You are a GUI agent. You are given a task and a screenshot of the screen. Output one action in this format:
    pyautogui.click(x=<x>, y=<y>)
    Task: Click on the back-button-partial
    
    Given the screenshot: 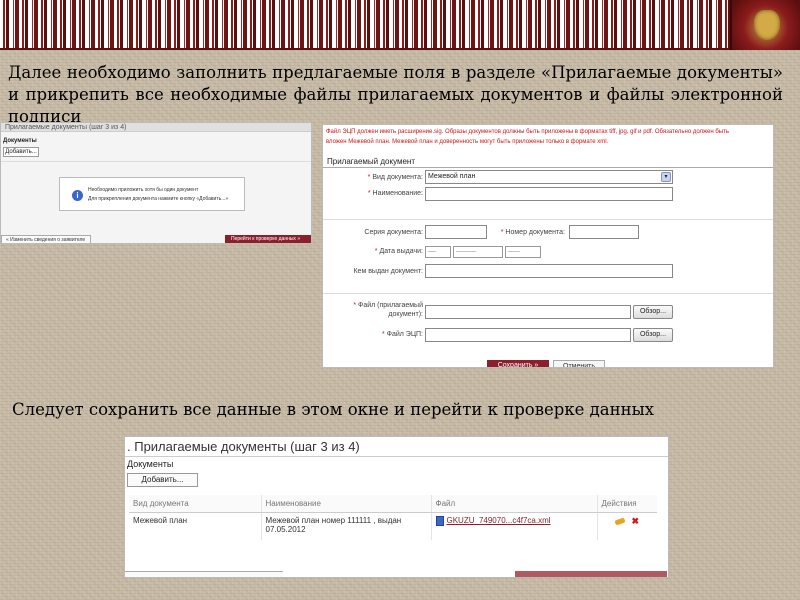 What is the action you would take?
    pyautogui.click(x=204, y=574)
    